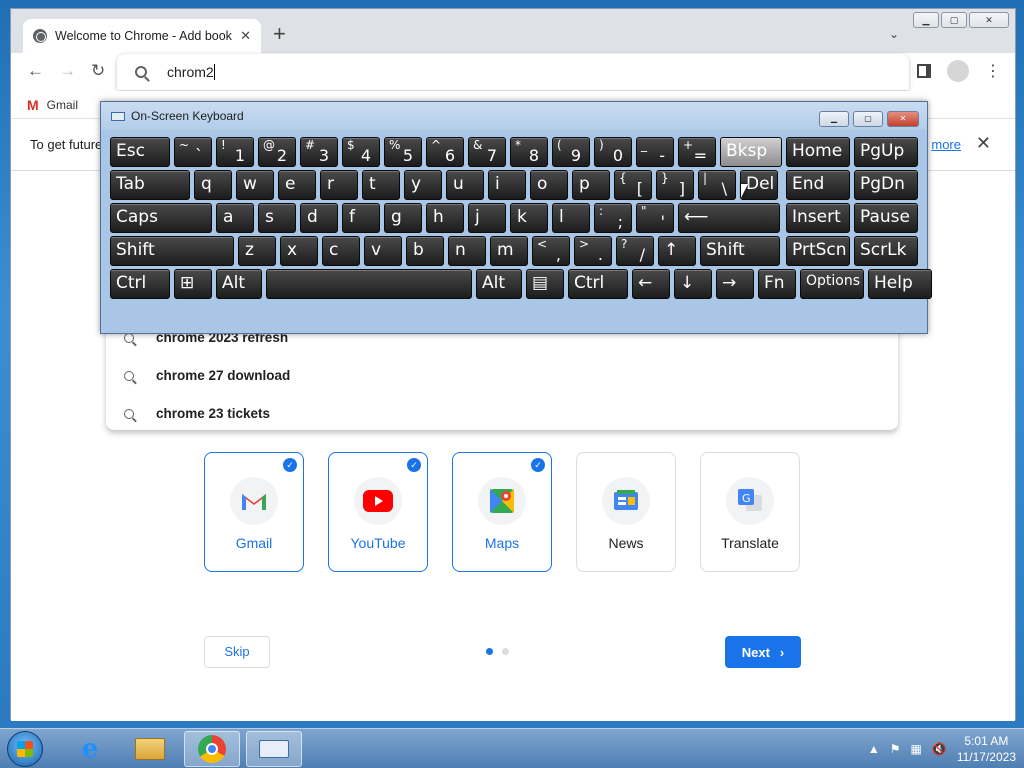 Image resolution: width=1024 pixels, height=768 pixels. Describe the element at coordinates (886, 251) in the screenshot. I see `osk-key: ScrLk` at that location.